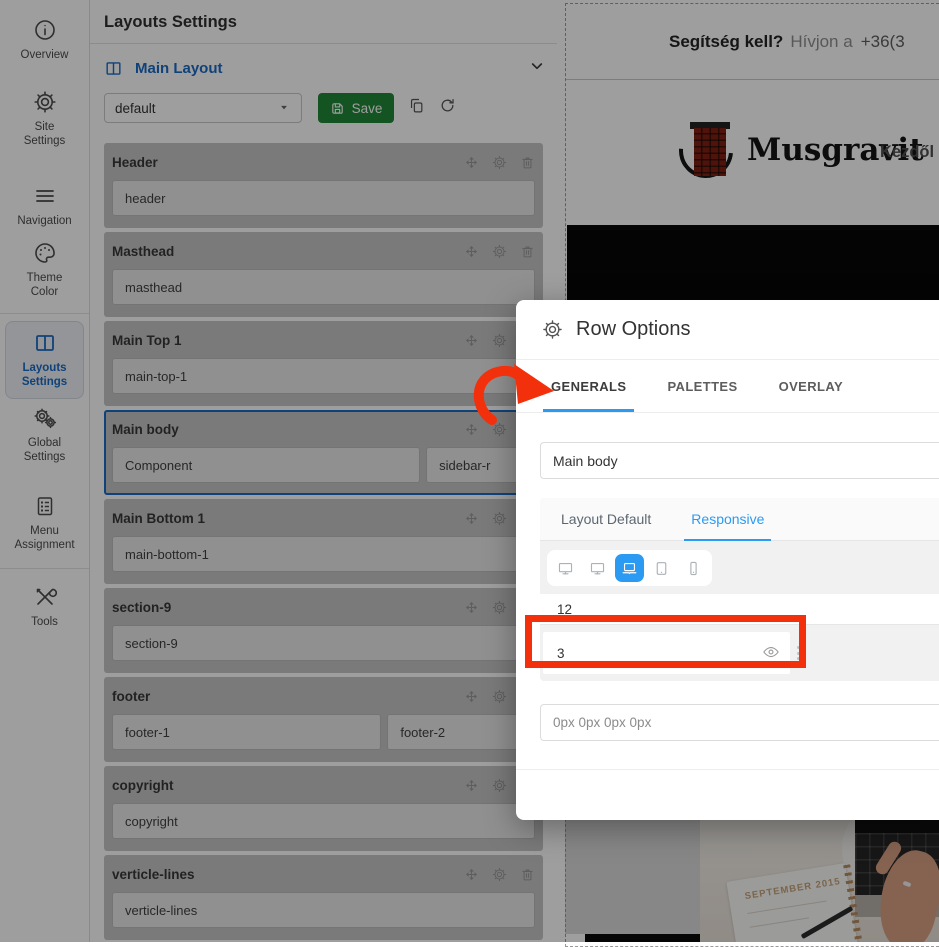 Image resolution: width=939 pixels, height=947 pixels. Describe the element at coordinates (739, 567) in the screenshot. I see `device-selector` at that location.